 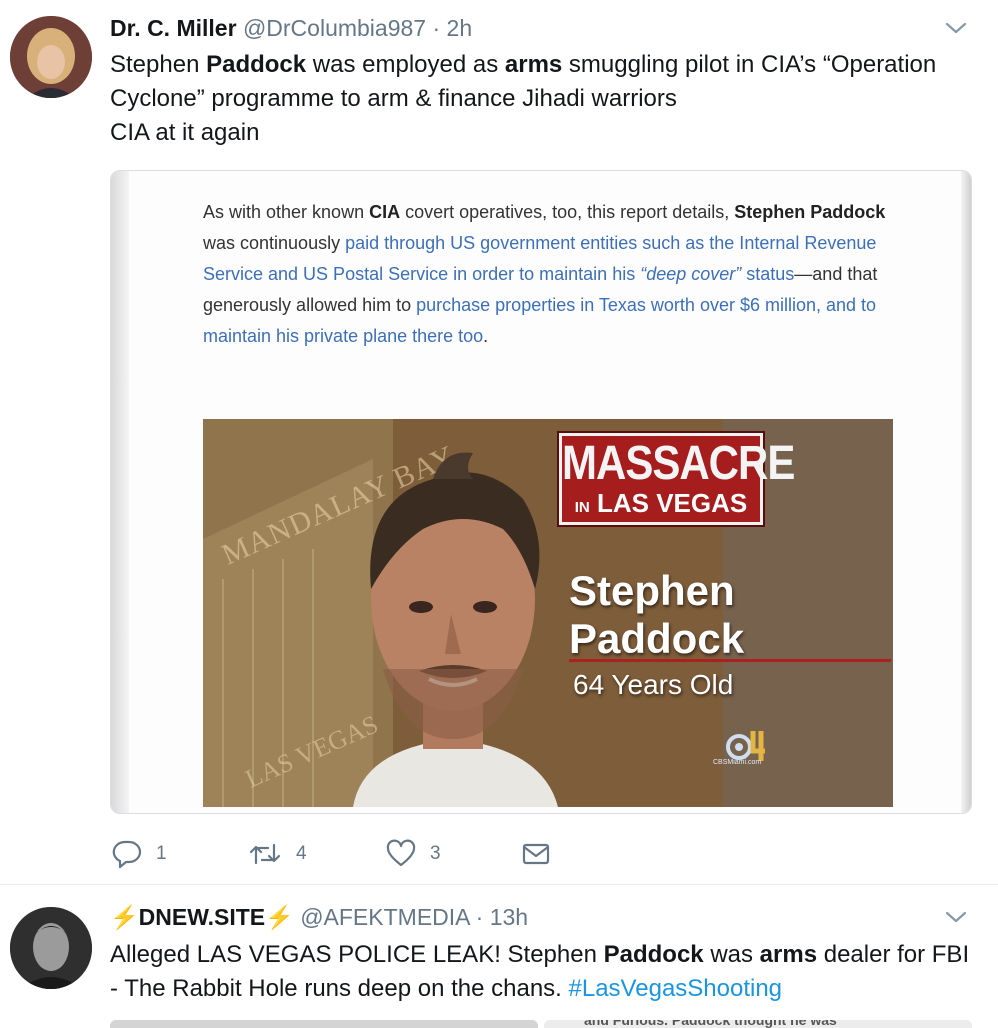 I want to click on caption-name: Stephen Paddock, so click(x=656, y=615).